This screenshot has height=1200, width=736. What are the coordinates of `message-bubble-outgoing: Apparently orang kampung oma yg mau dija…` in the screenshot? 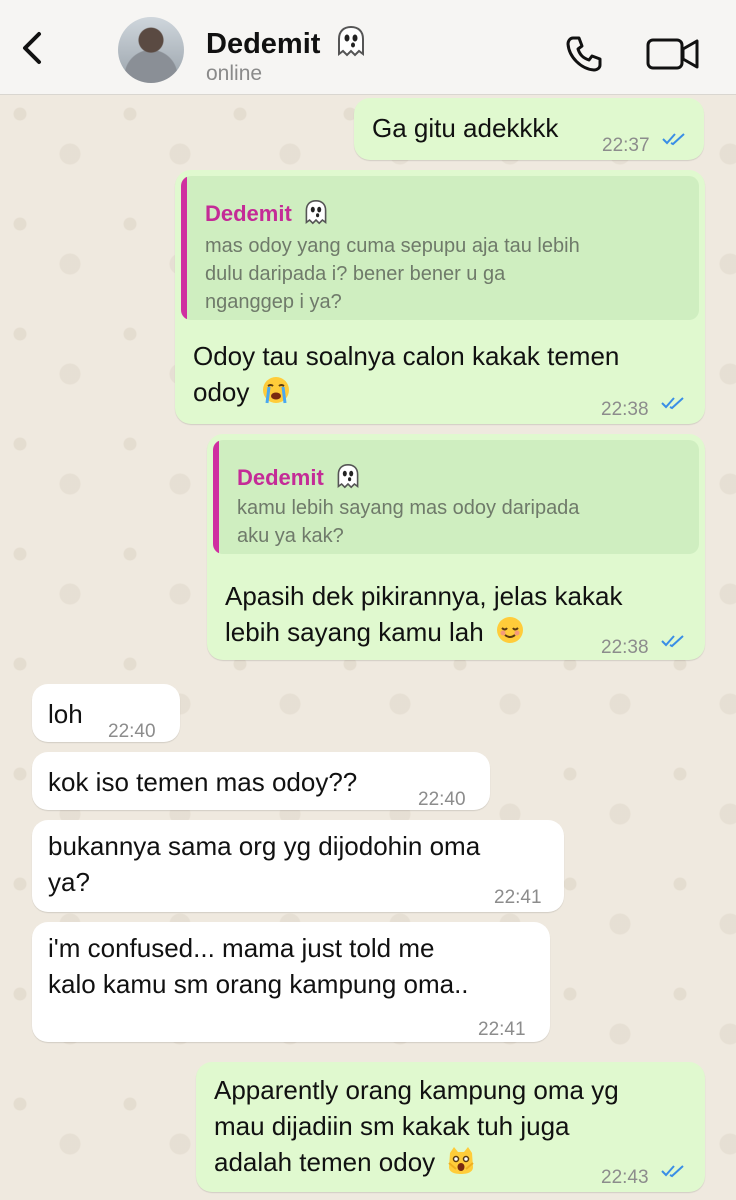 It's located at (450, 1127).